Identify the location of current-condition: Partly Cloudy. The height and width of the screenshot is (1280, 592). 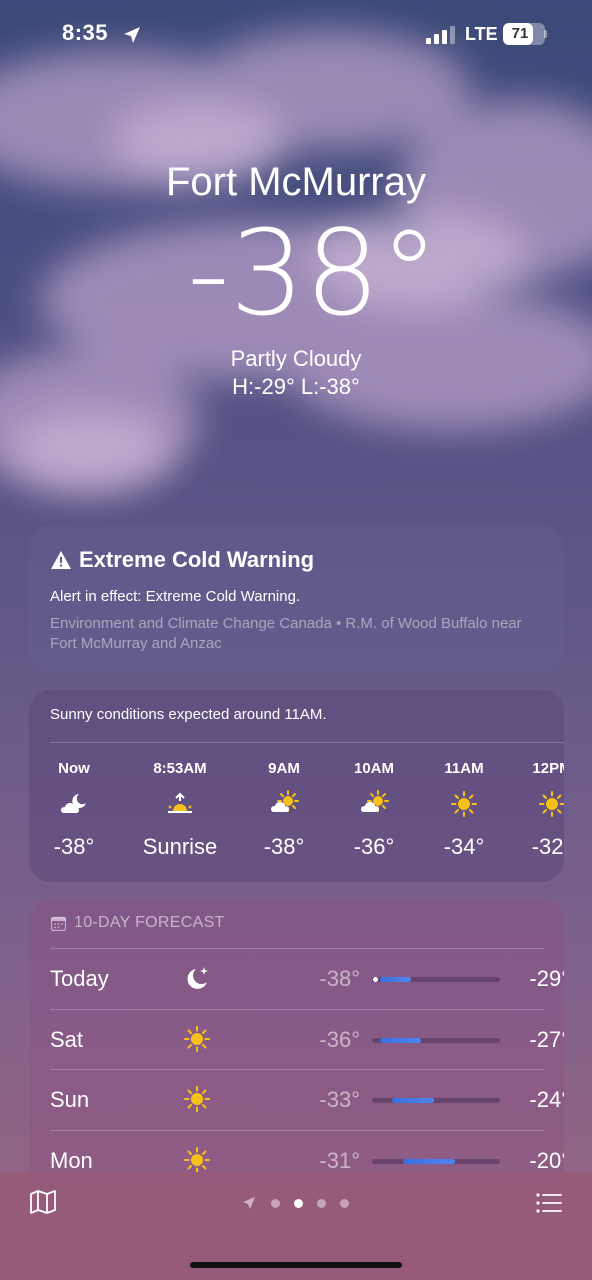
(296, 358).